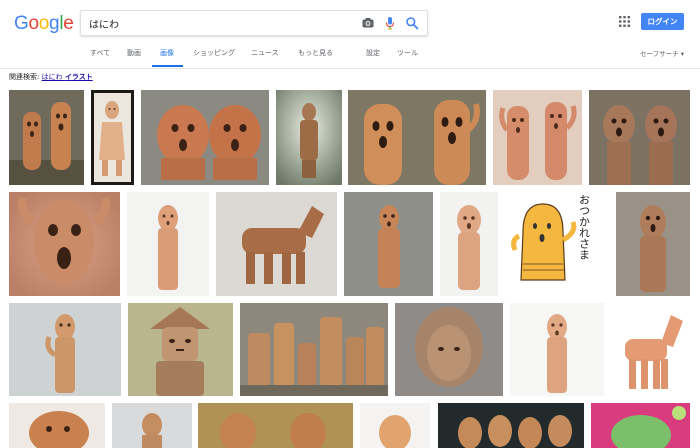  What do you see at coordinates (24, 77) in the screenshot?
I see `related-label: 関連検索:` at bounding box center [24, 77].